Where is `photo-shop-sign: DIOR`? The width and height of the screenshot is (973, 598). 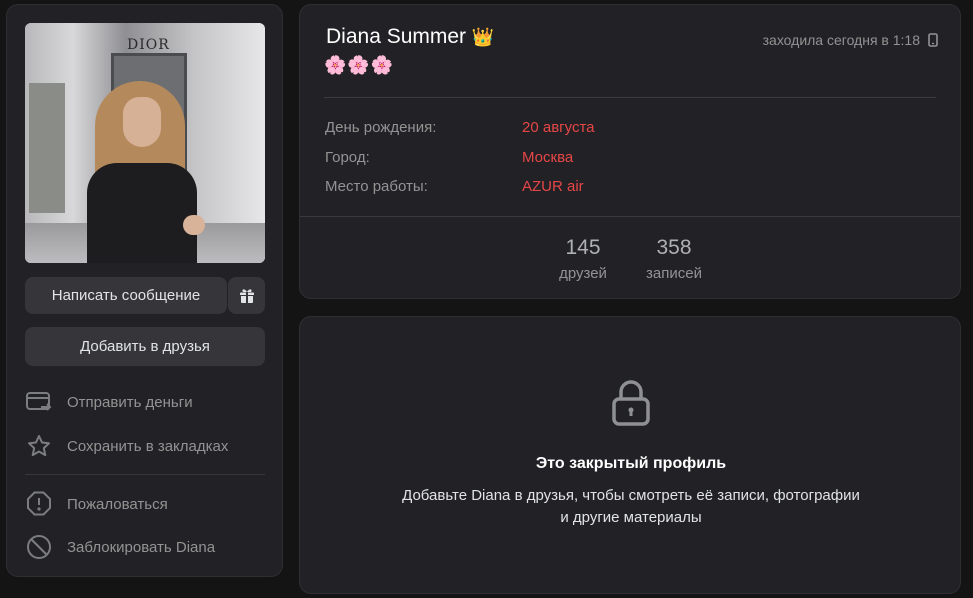 photo-shop-sign: DIOR is located at coordinates (148, 45).